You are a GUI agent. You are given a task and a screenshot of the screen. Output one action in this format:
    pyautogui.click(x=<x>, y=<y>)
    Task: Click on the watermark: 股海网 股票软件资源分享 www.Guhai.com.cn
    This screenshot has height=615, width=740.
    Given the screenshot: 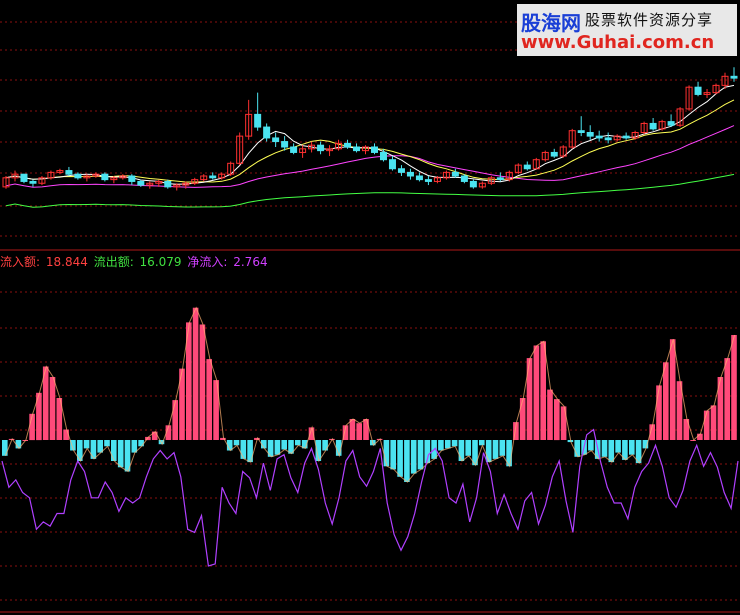 What is the action you would take?
    pyautogui.click(x=627, y=30)
    